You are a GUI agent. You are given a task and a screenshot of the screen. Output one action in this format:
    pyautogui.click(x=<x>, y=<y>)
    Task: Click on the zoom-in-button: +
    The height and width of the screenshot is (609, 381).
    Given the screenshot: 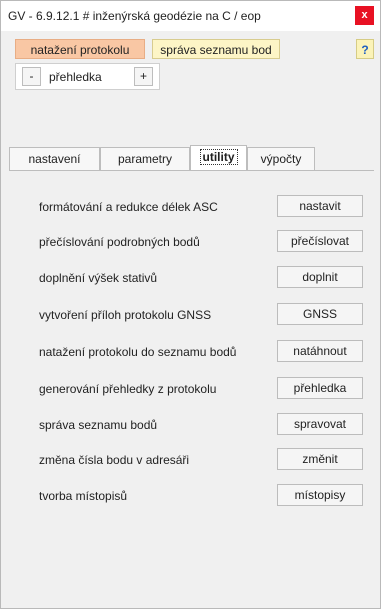 What is the action you would take?
    pyautogui.click(x=143, y=76)
    